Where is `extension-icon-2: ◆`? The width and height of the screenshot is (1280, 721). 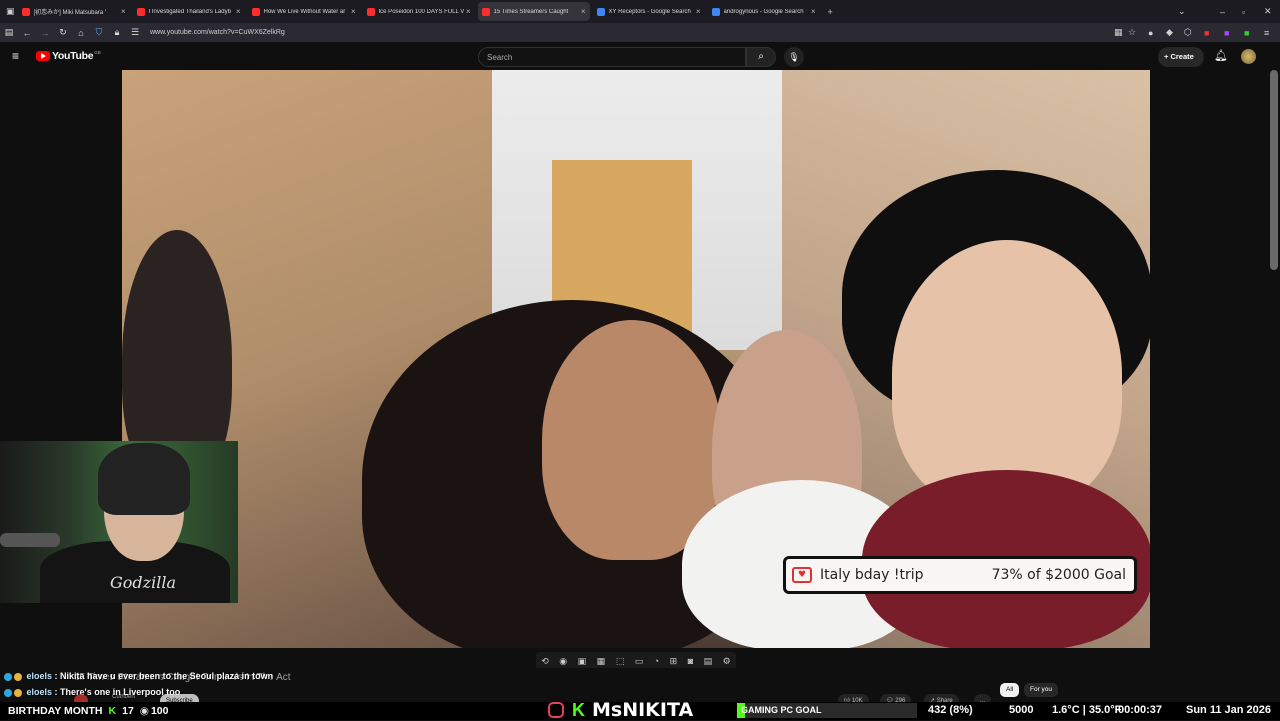
extension-icon-2: ◆ is located at coordinates (1169, 32).